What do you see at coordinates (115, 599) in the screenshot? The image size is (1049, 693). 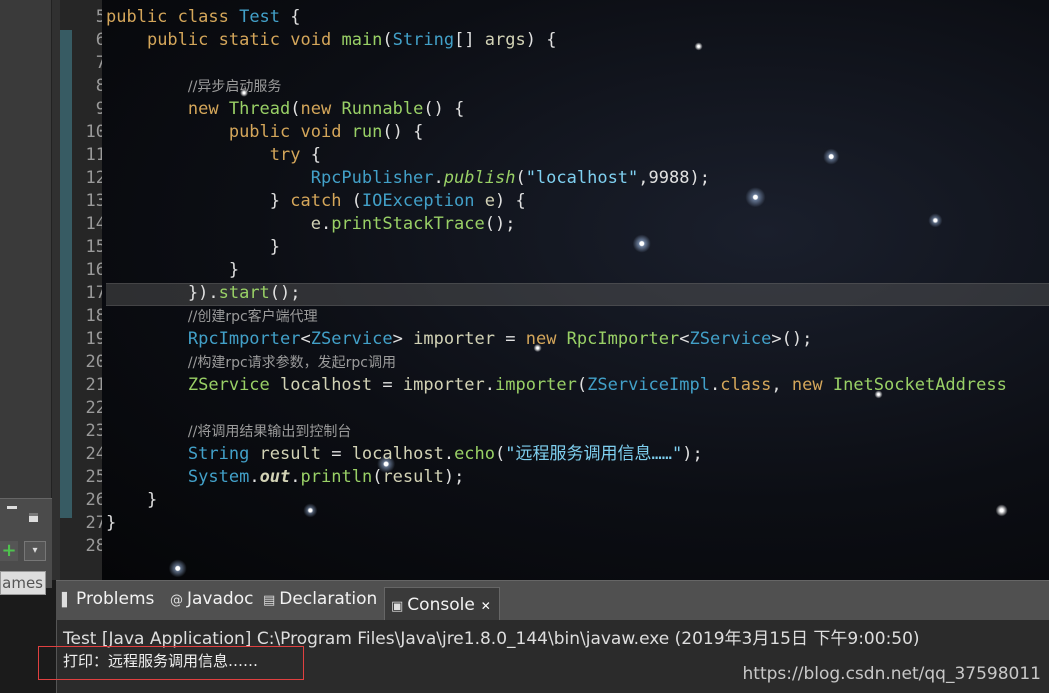 I see `tab-label: Problems` at bounding box center [115, 599].